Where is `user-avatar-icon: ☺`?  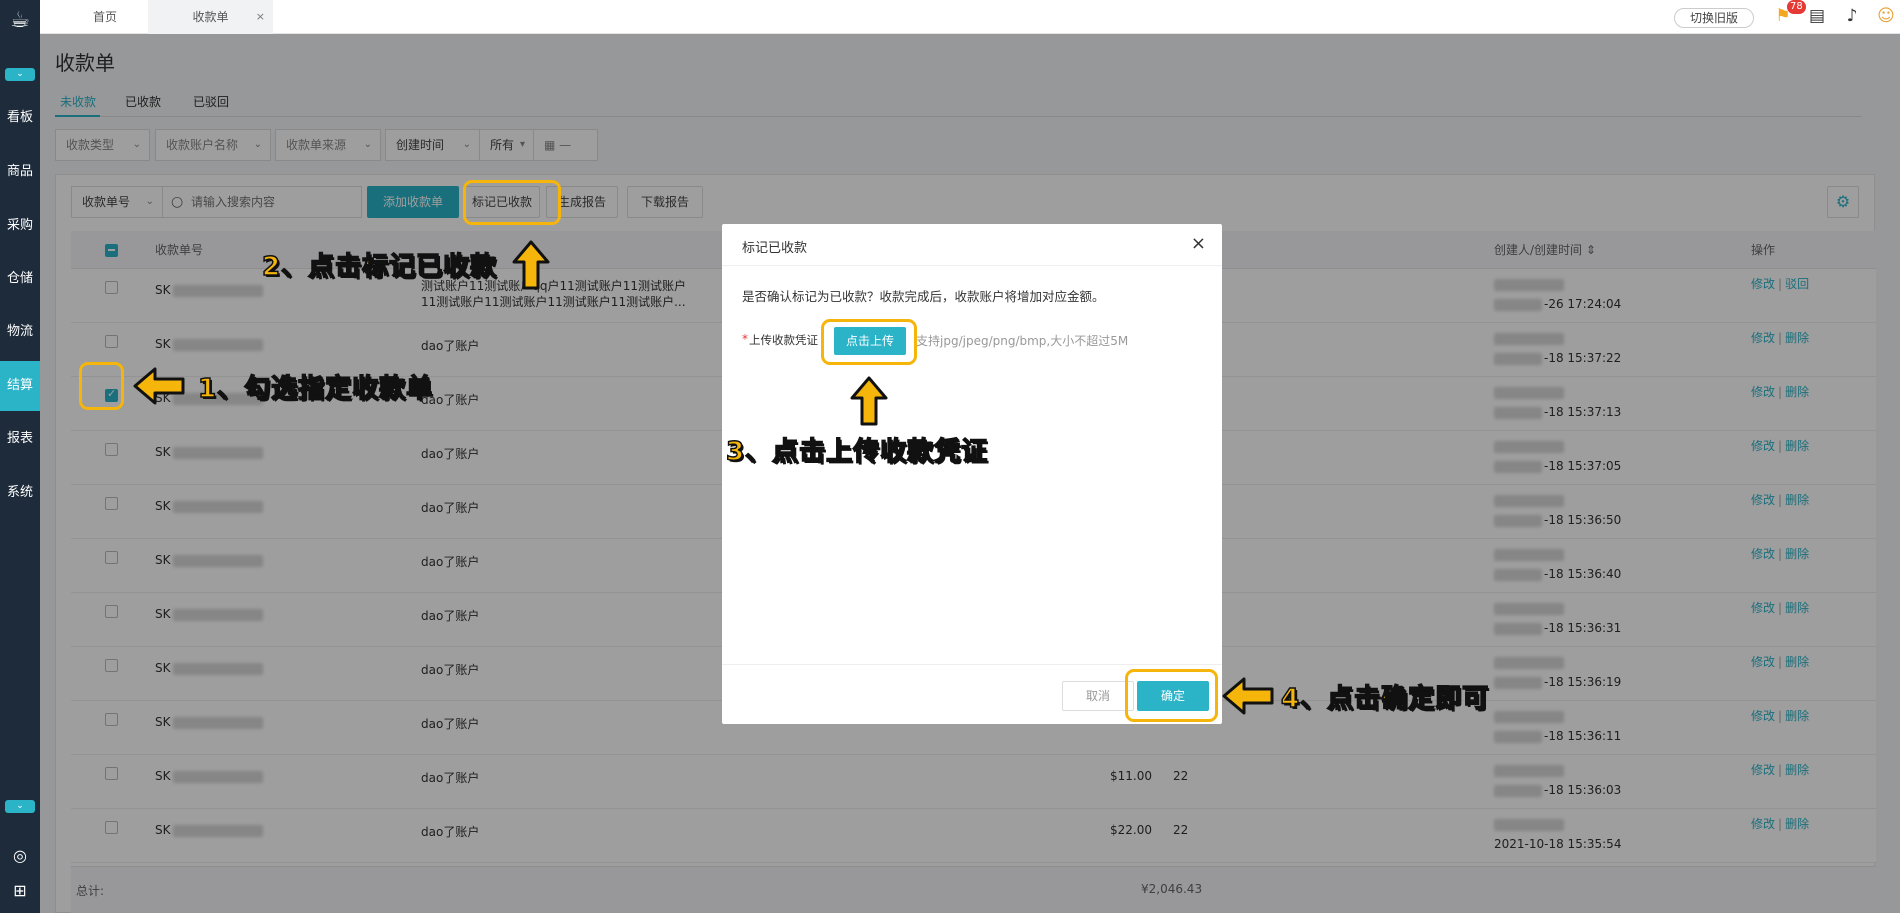 user-avatar-icon: ☺ is located at coordinates (1886, 16).